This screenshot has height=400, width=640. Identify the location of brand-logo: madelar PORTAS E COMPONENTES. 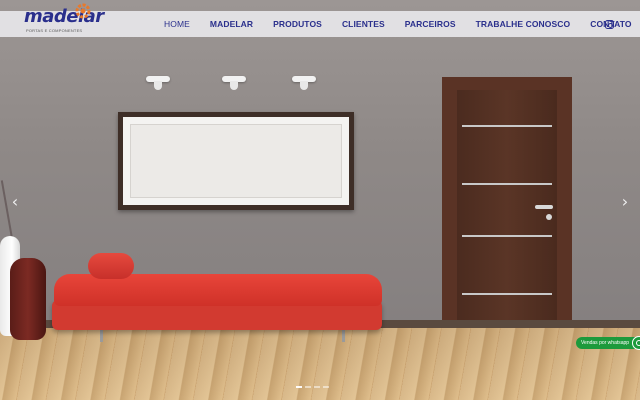
(64, 21).